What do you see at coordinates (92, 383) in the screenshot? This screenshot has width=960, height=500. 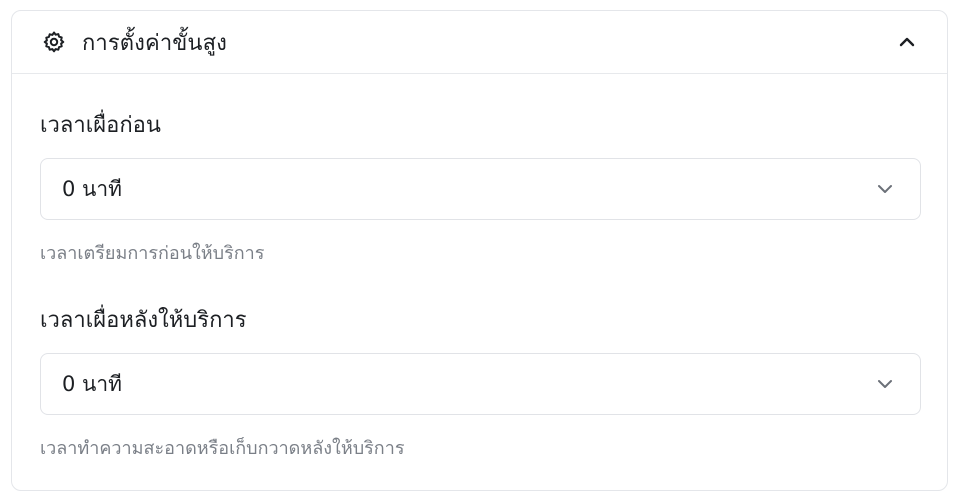 I see `buffer-after-value: 0 นาที` at bounding box center [92, 383].